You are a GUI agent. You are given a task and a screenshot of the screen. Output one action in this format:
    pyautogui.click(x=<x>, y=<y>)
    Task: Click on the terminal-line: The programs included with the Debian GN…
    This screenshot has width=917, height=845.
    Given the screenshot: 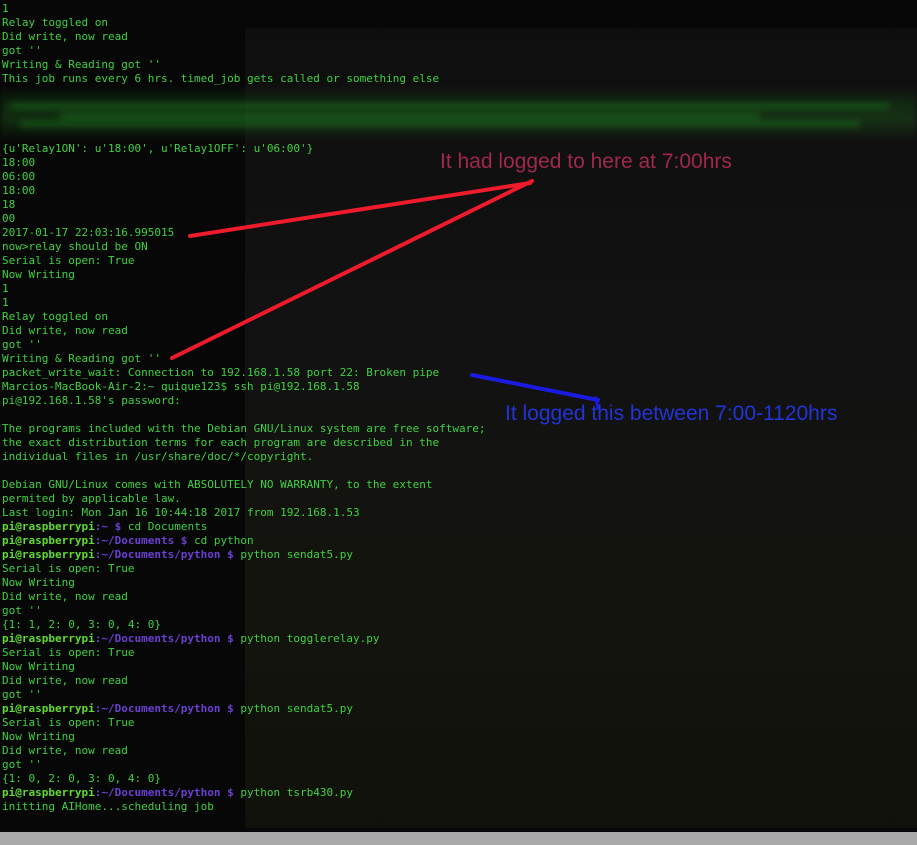 What is the action you would take?
    pyautogui.click(x=244, y=428)
    